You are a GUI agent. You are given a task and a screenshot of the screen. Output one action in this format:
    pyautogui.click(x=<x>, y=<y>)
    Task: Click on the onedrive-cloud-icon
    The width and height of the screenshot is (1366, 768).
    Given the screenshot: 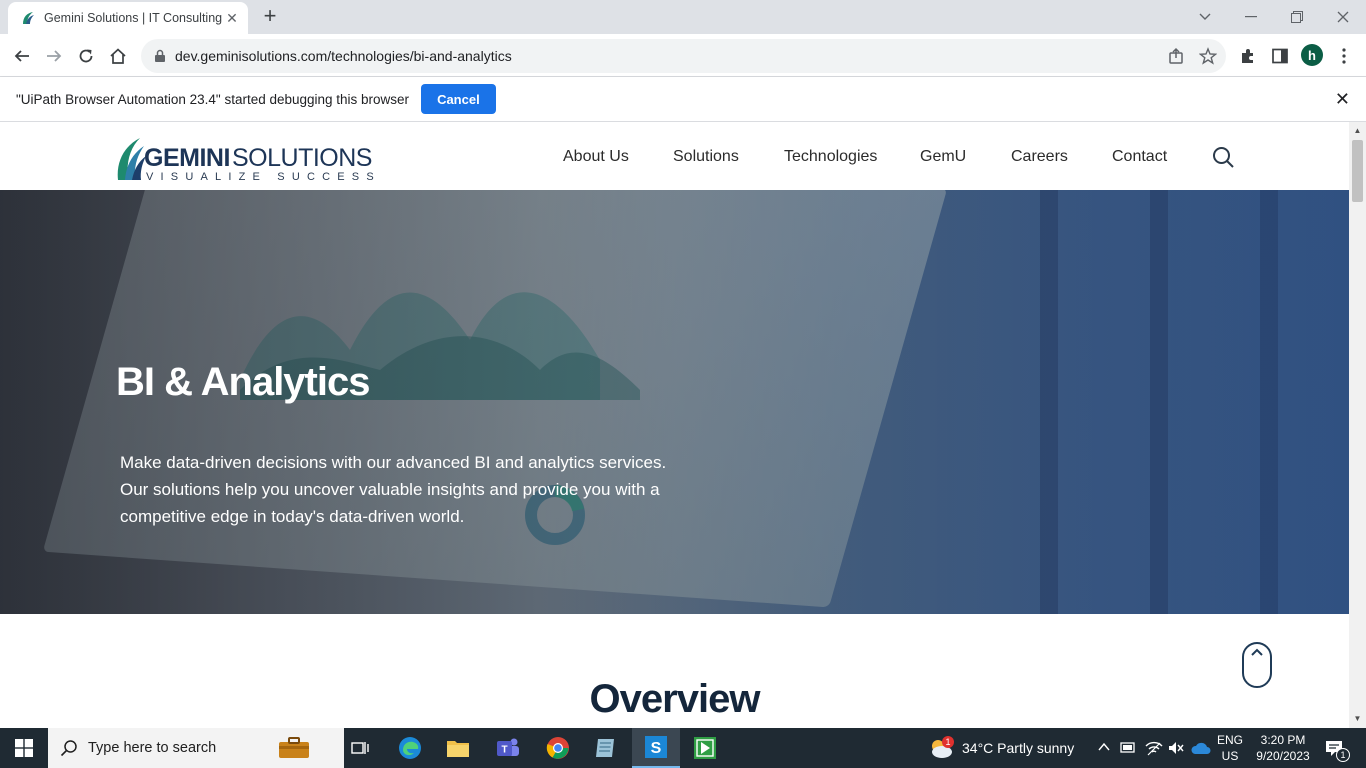 What is the action you would take?
    pyautogui.click(x=1201, y=748)
    